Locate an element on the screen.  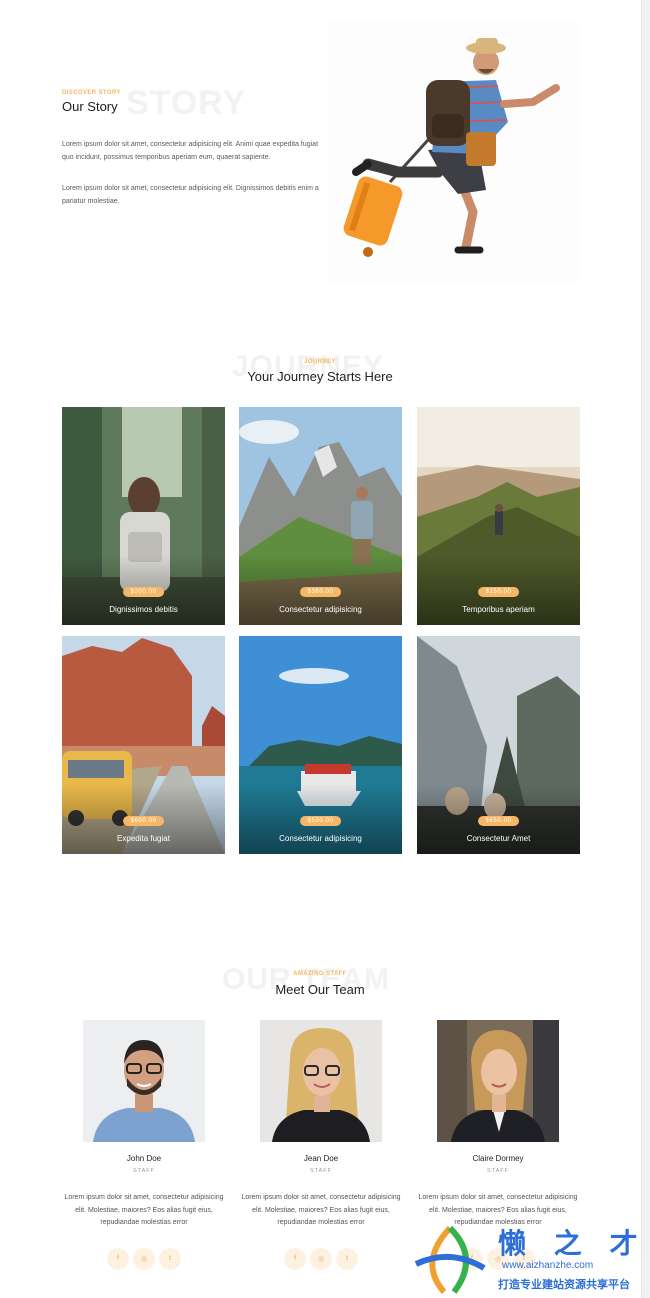
watermark-text: 懒 之 才 is located at coordinates (573, 1243).